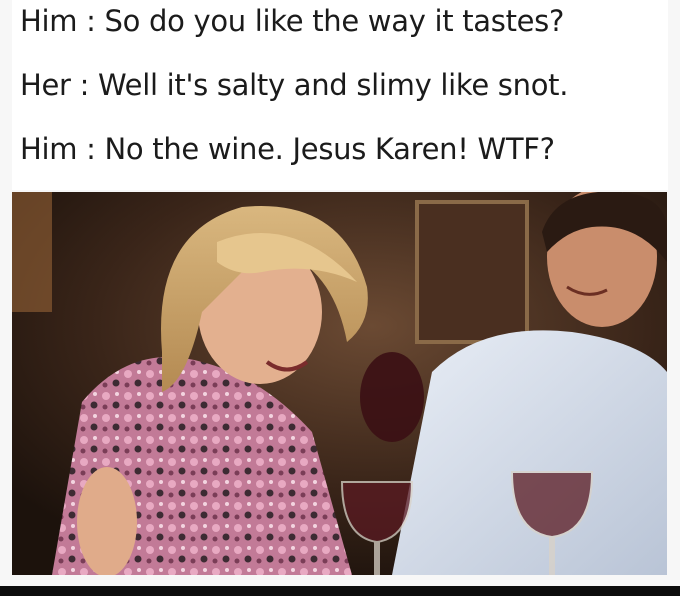  I want to click on caption-line-him-2: Him : No the wine. Jesus Karen! WTF?, so click(287, 149).